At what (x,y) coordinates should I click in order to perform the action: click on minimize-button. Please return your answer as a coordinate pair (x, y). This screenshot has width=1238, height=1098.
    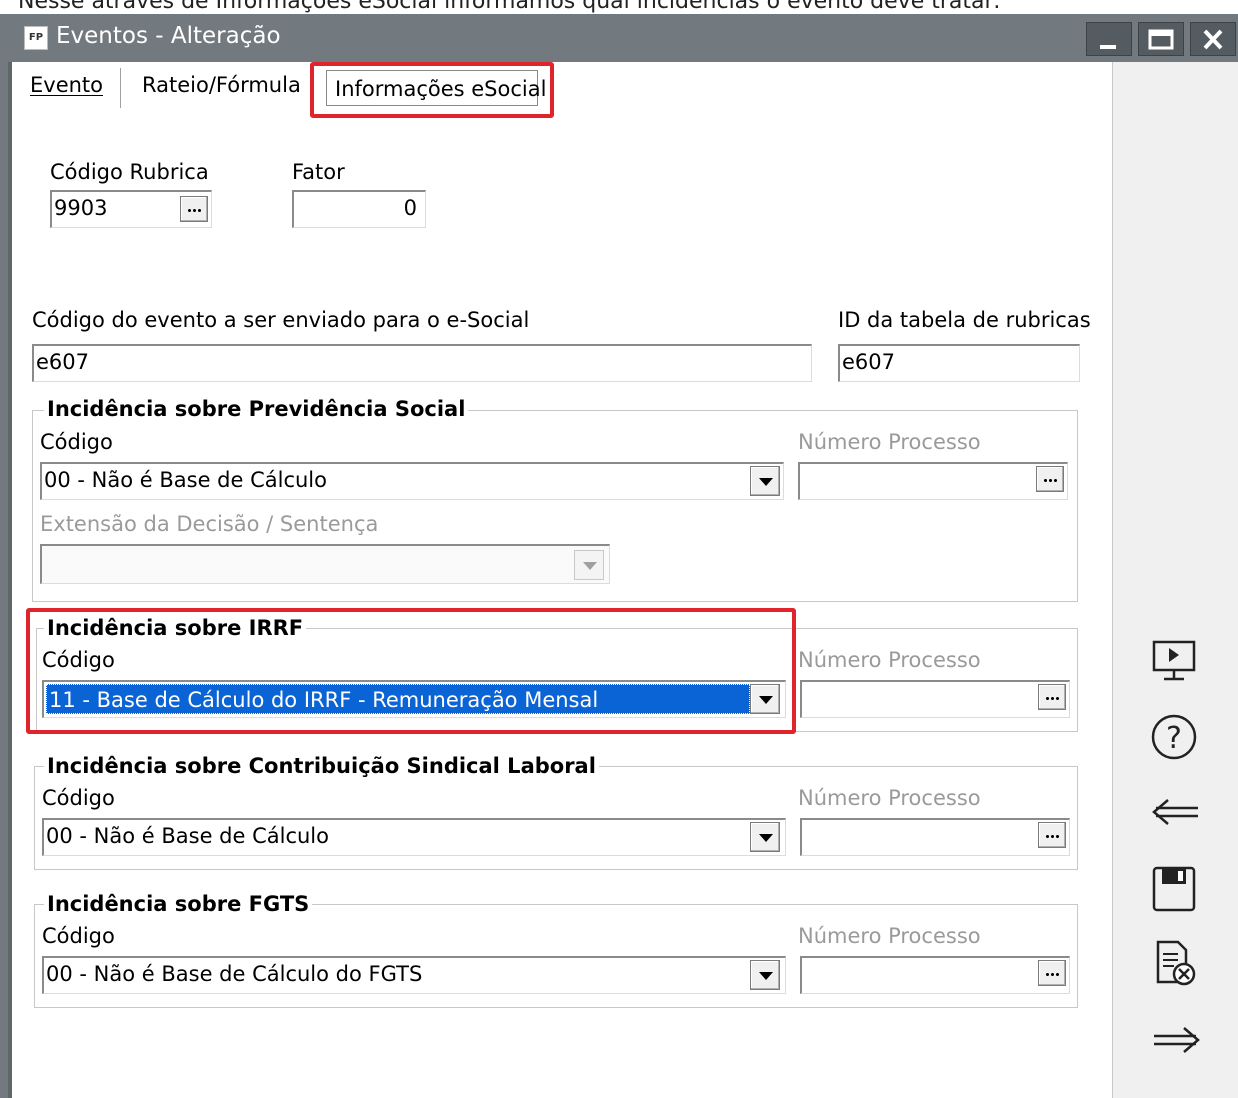
    Looking at the image, I should click on (1109, 39).